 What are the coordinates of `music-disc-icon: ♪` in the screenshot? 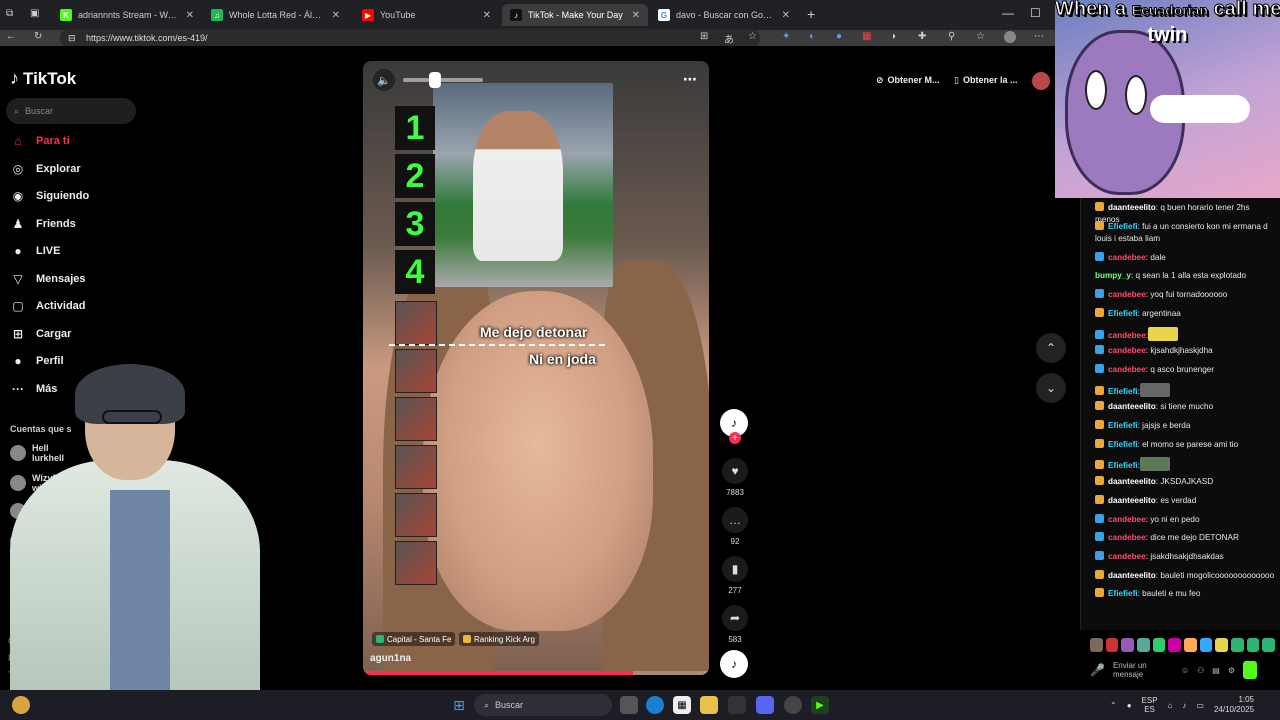 It's located at (734, 664).